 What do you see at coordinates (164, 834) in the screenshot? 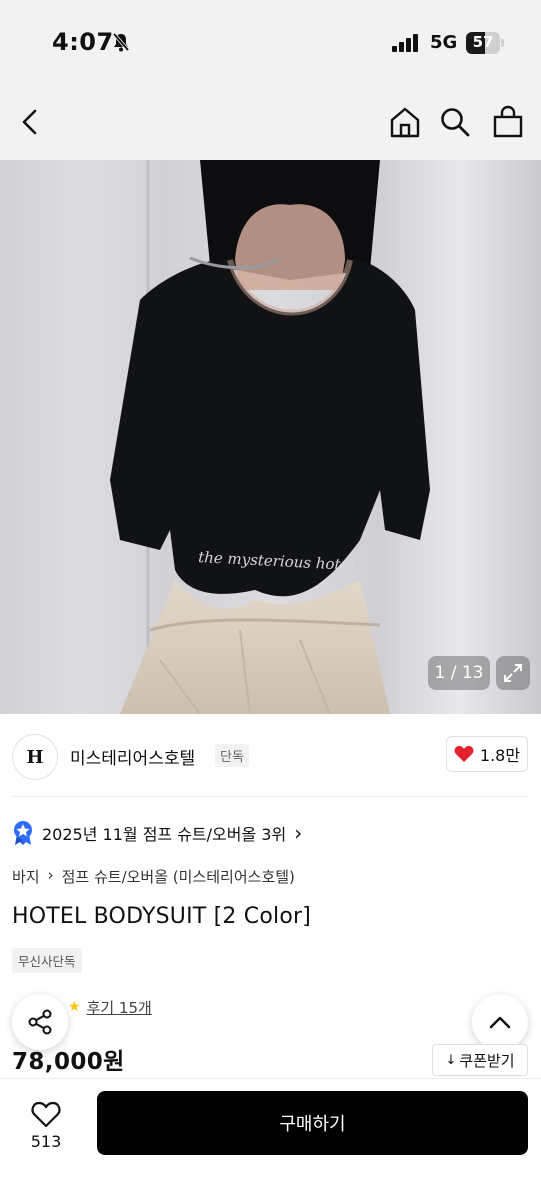
I see `ranking-text: 2025년 11월 점프 슈트/오버올 3위` at bounding box center [164, 834].